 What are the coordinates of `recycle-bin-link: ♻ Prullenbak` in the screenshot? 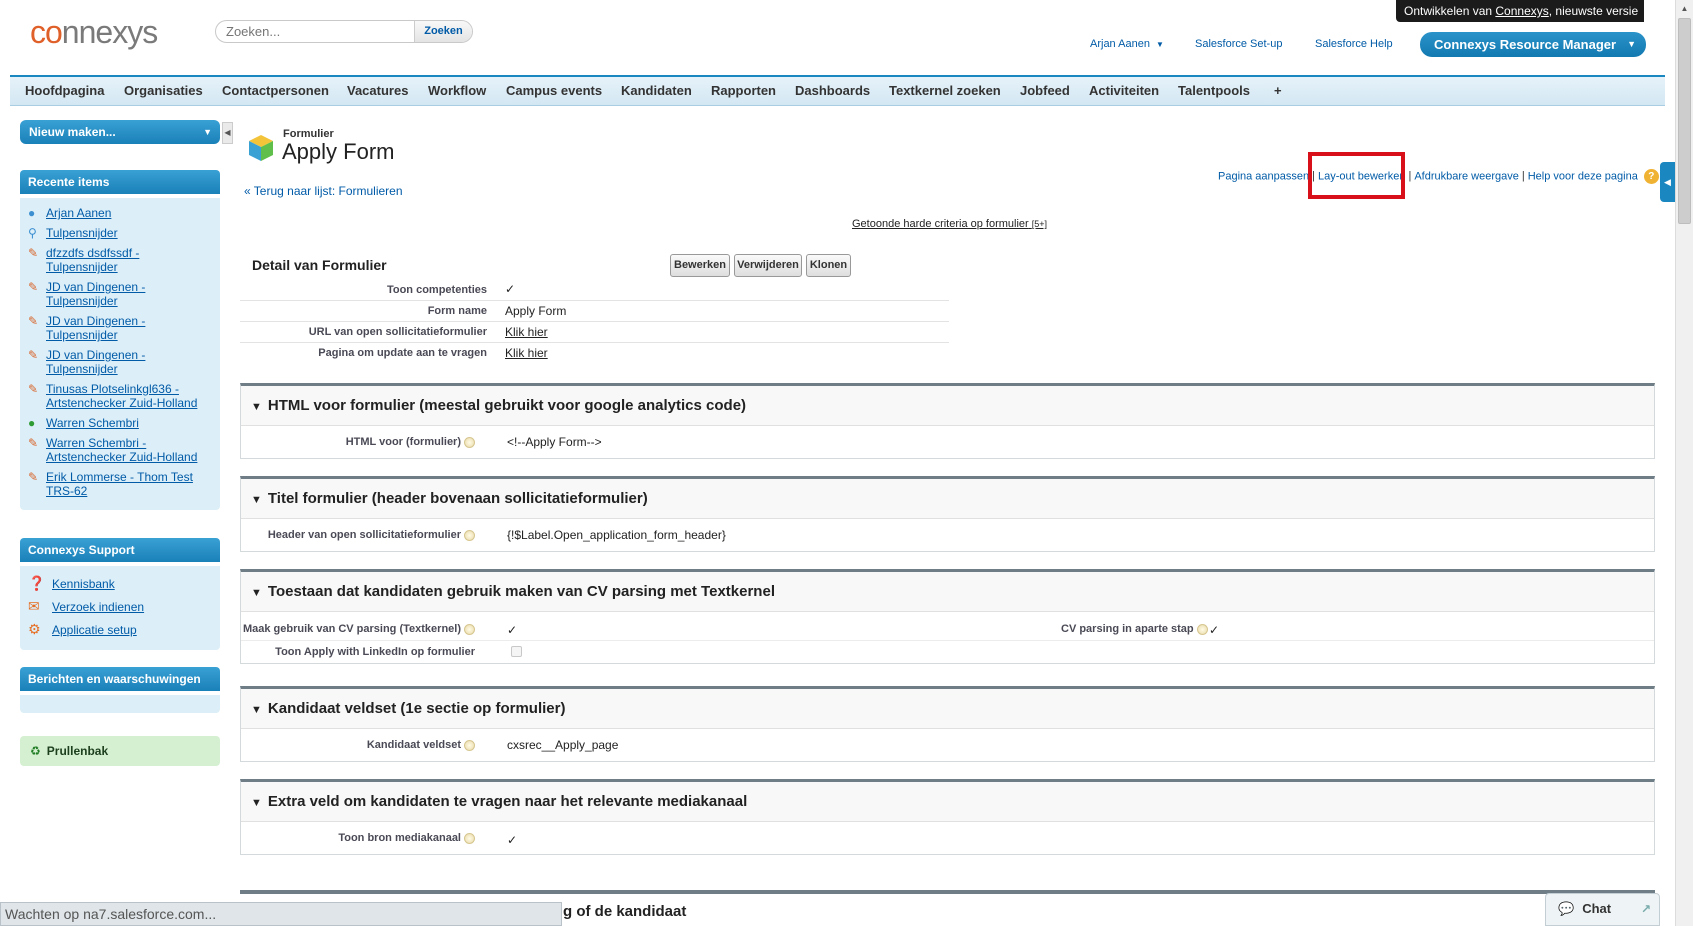 It's located at (120, 751).